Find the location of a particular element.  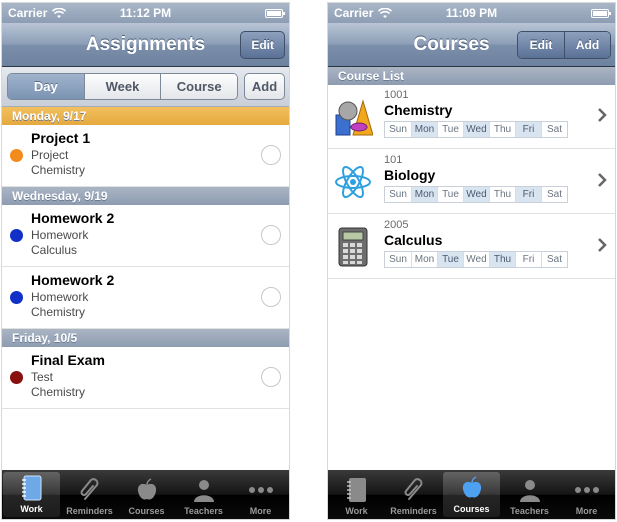

assignment-title: Project 1 is located at coordinates (61, 138).